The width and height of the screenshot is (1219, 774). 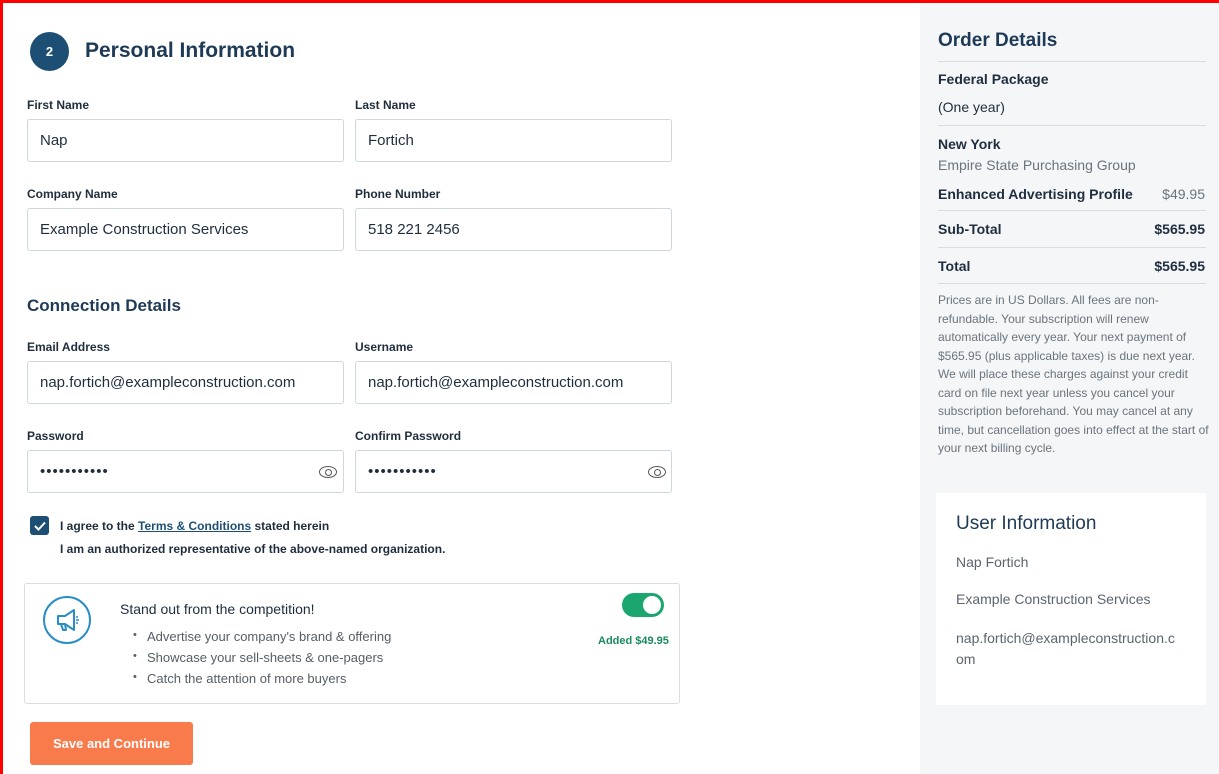 What do you see at coordinates (633, 641) in the screenshot?
I see `added-price-text: Added $49.95` at bounding box center [633, 641].